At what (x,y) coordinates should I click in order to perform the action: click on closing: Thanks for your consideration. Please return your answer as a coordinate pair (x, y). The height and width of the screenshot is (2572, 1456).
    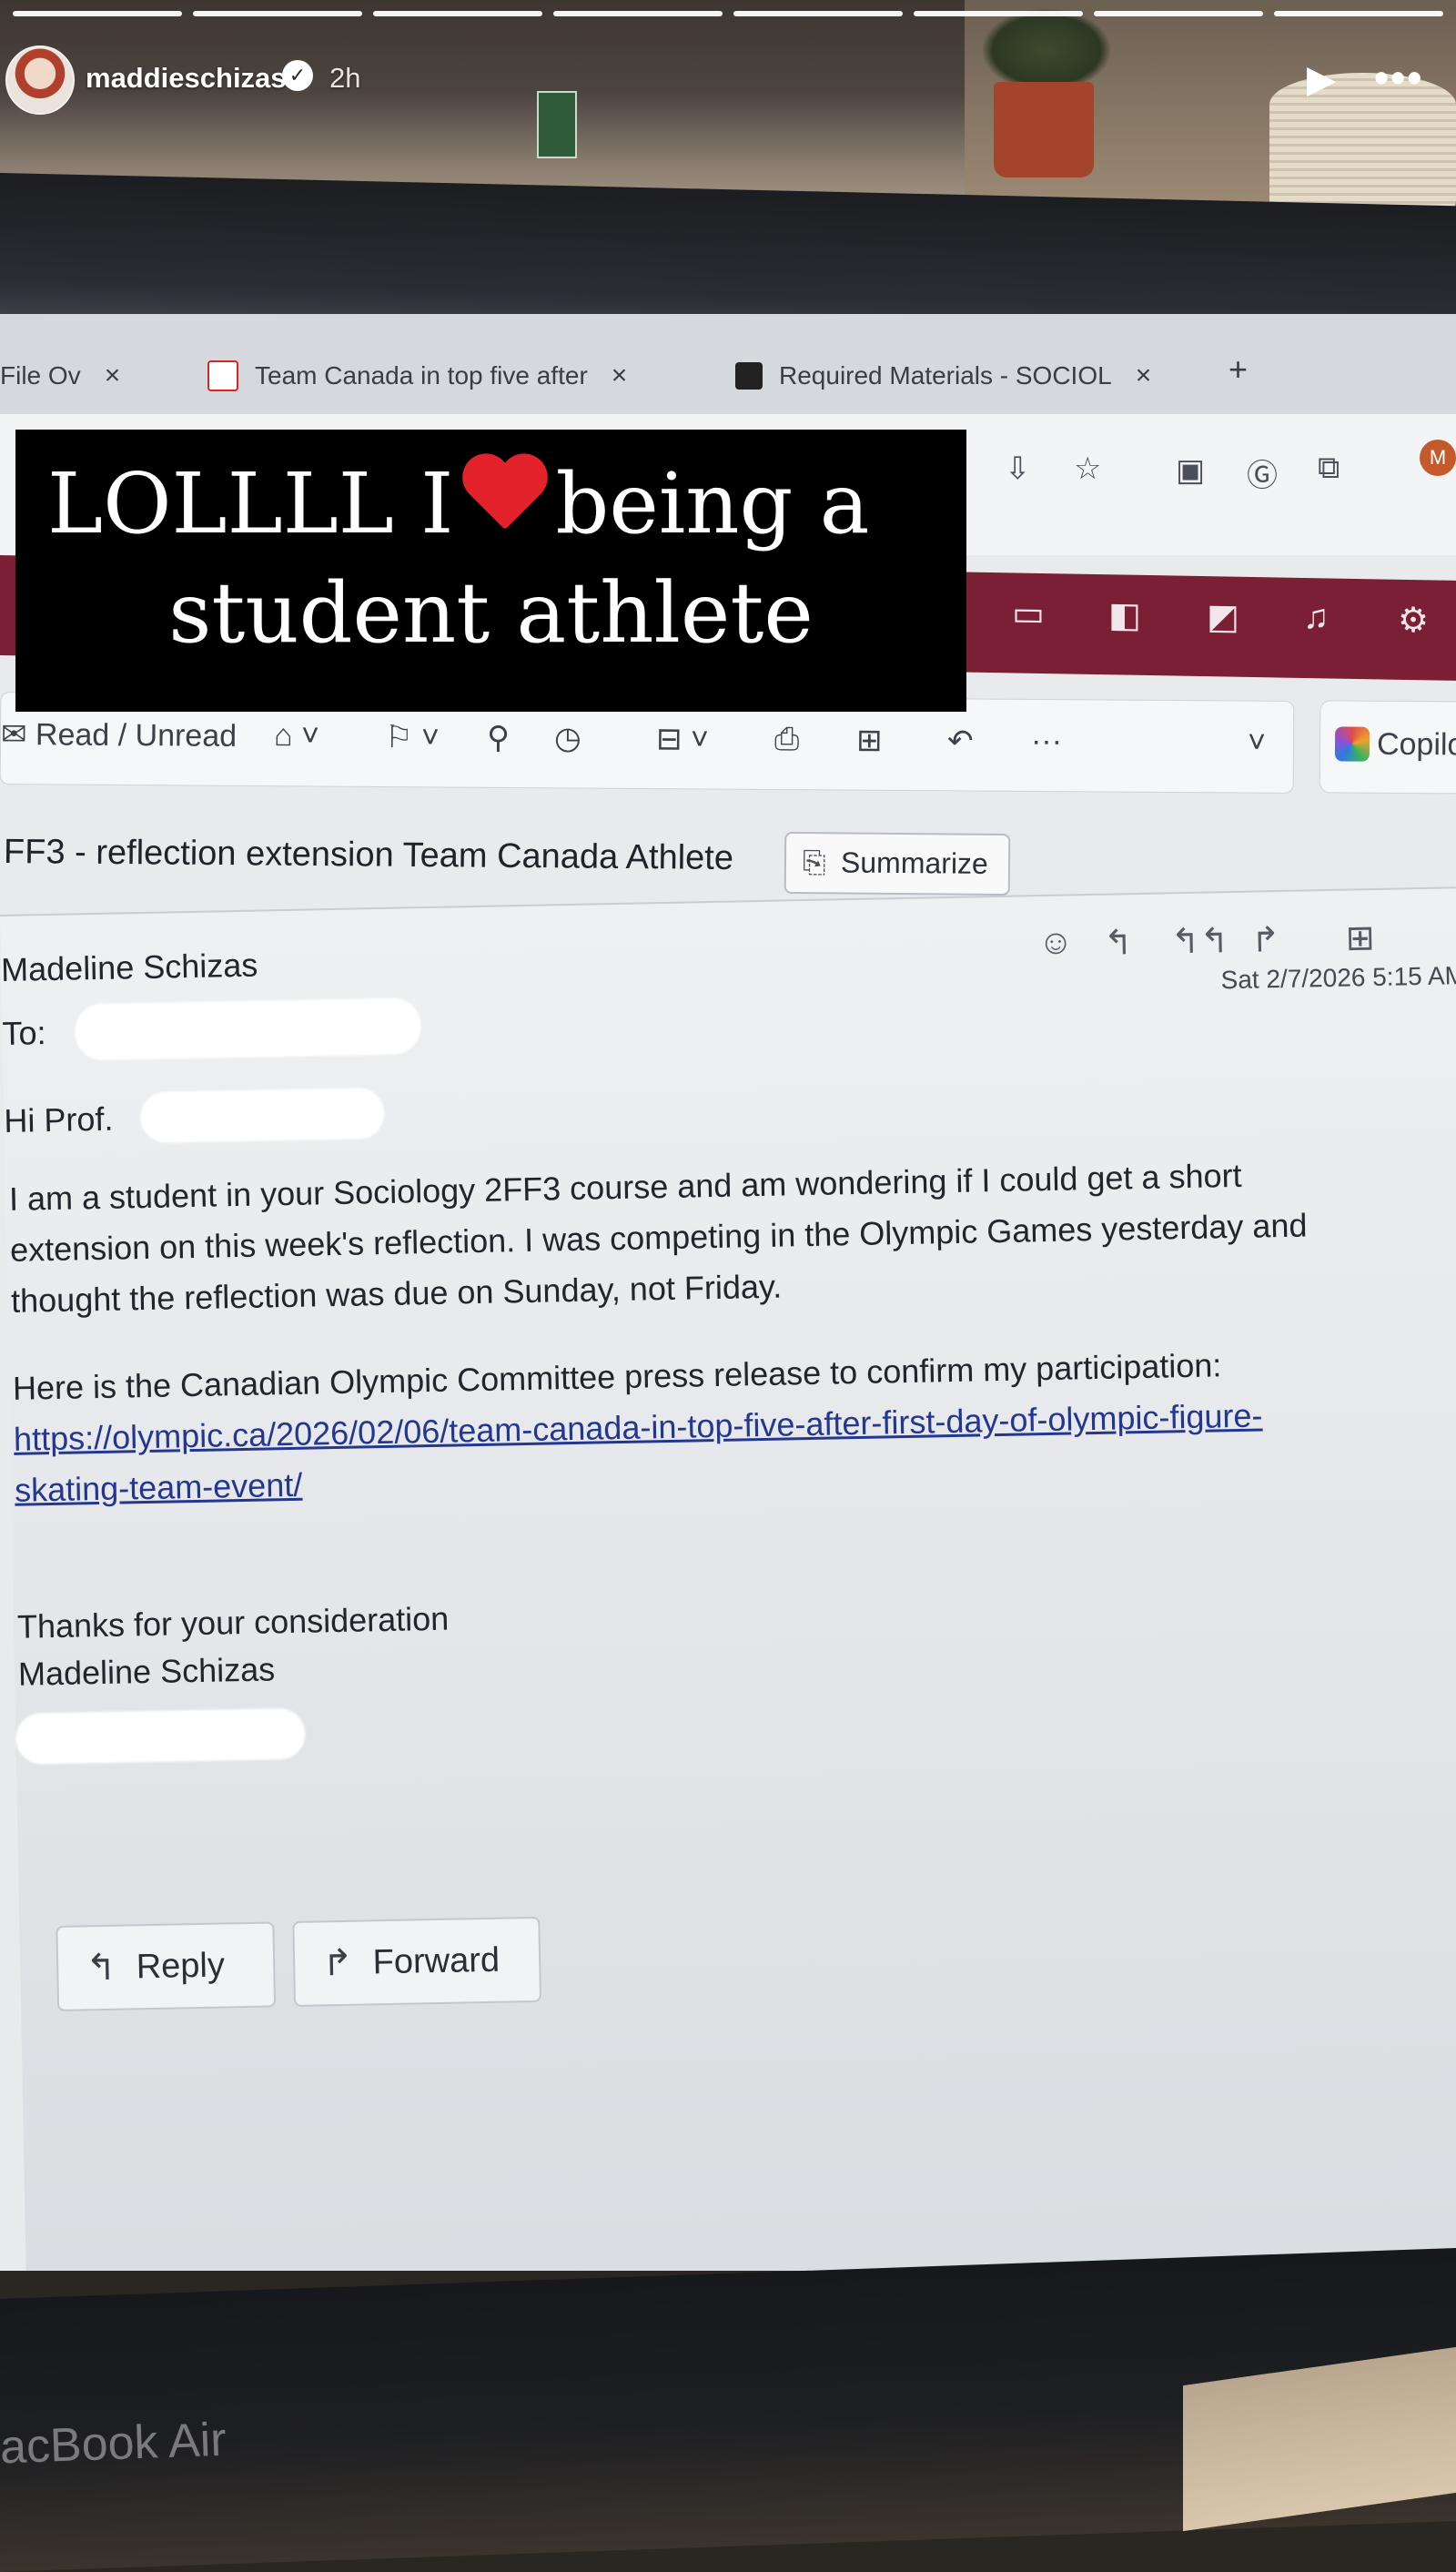
    Looking at the image, I should click on (233, 1622).